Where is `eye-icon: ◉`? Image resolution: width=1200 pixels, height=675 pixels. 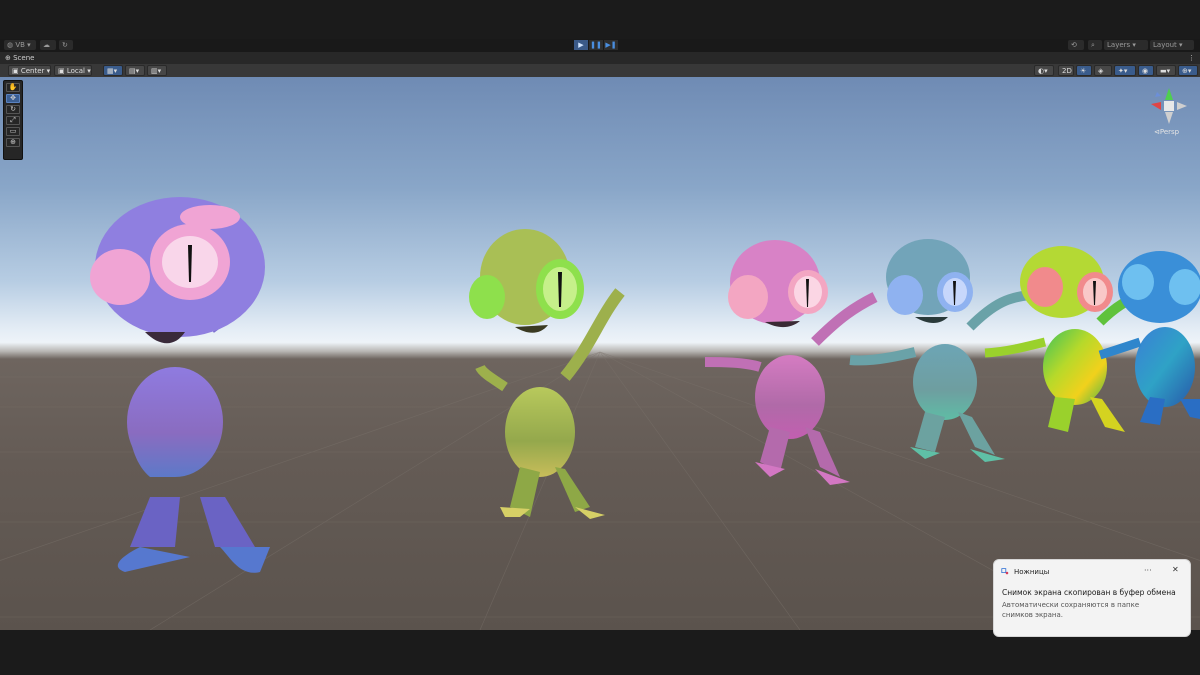 eye-icon: ◉ is located at coordinates (1145, 71).